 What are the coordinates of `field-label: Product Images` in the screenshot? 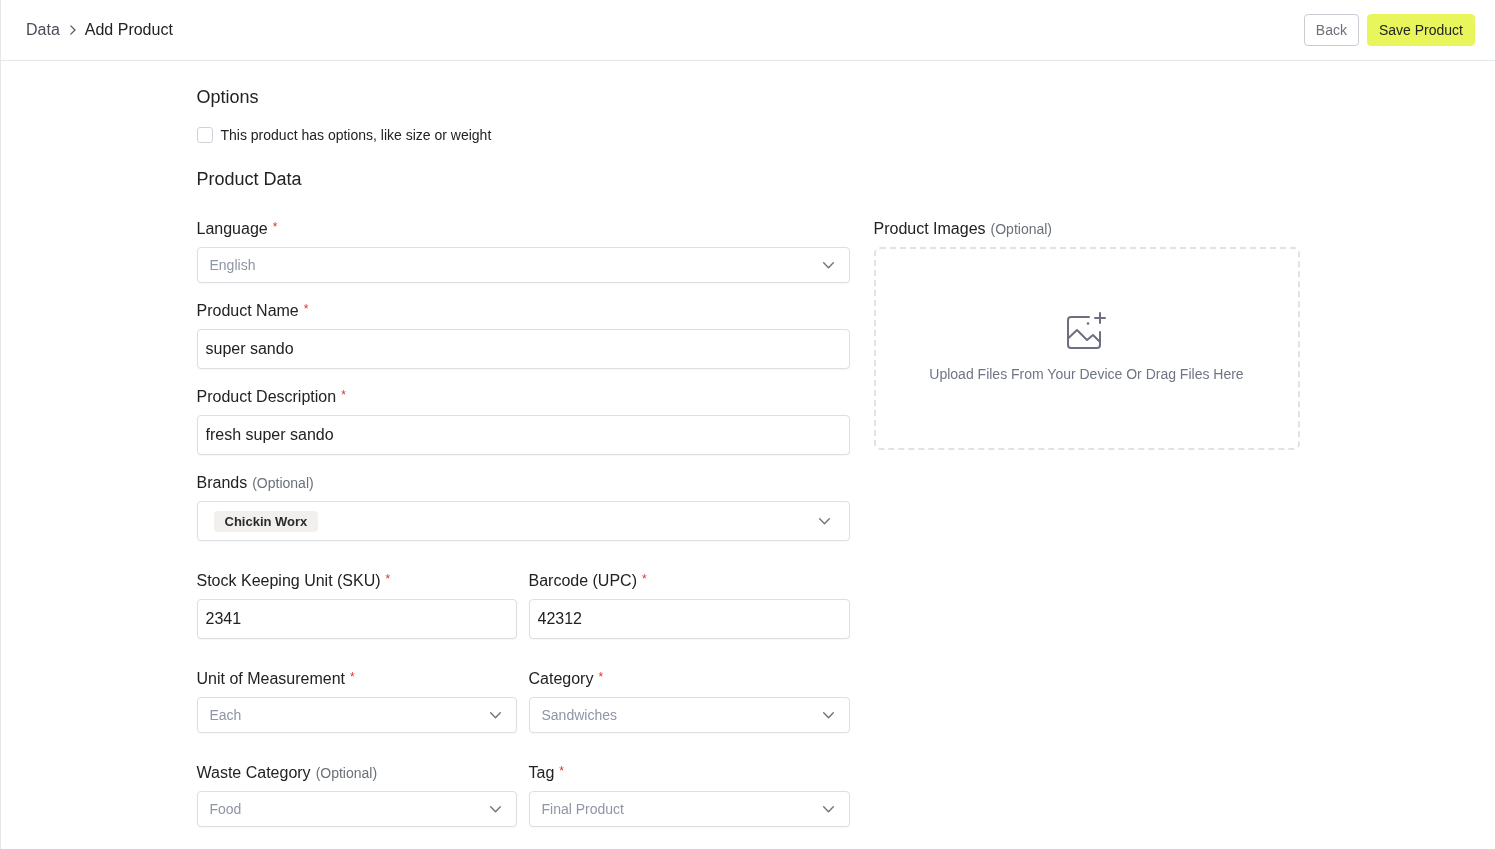 It's located at (929, 229).